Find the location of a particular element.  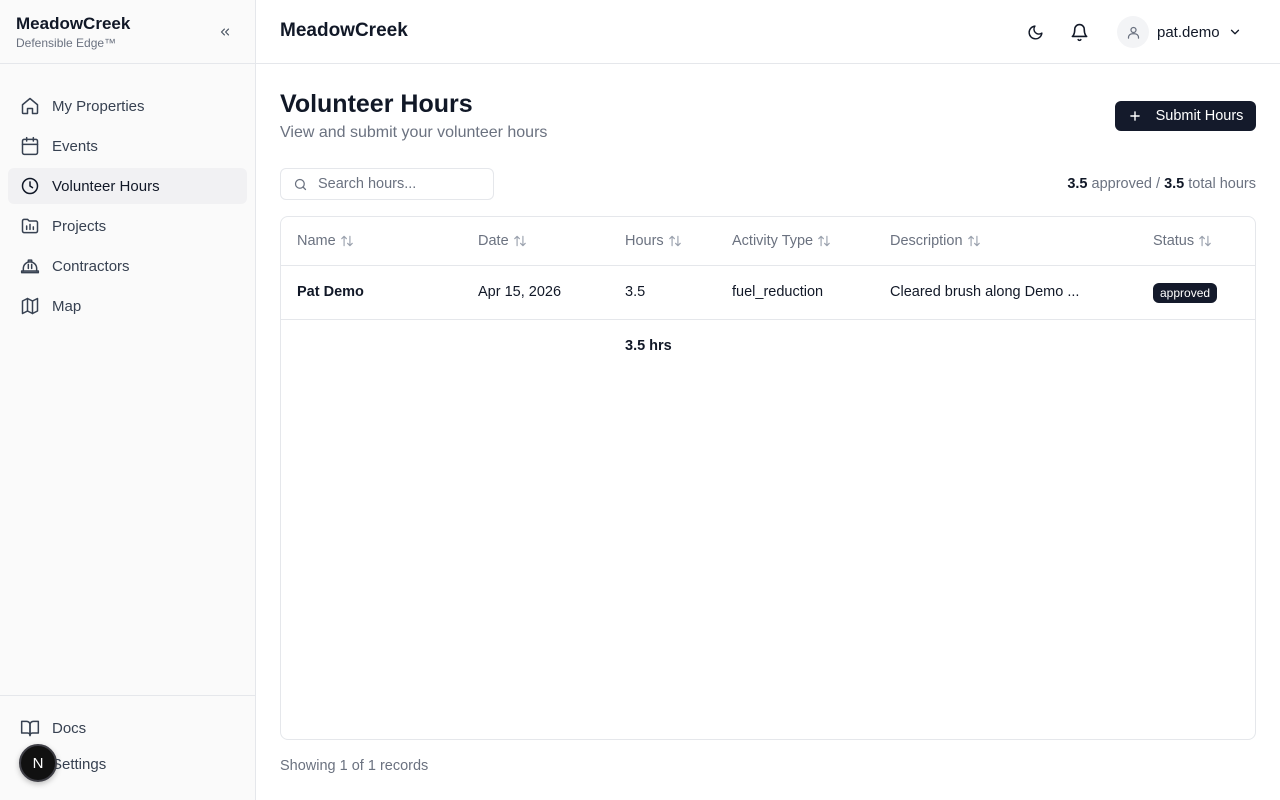

plus-icon is located at coordinates (1134, 116).